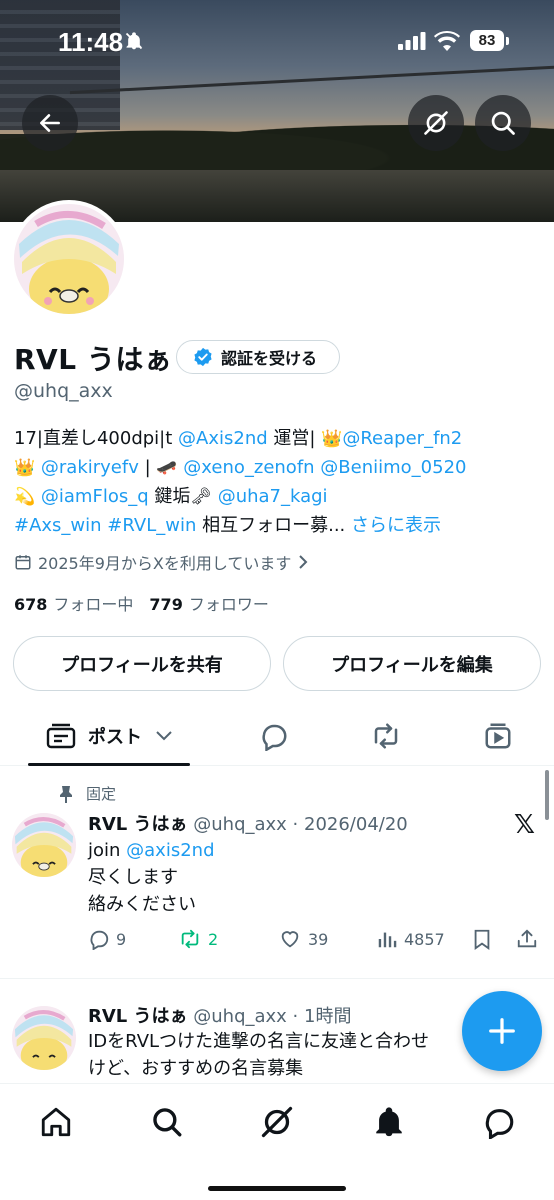 This screenshot has height=1200, width=554. I want to click on profile-name: RVL うはぁ, so click(93, 359).